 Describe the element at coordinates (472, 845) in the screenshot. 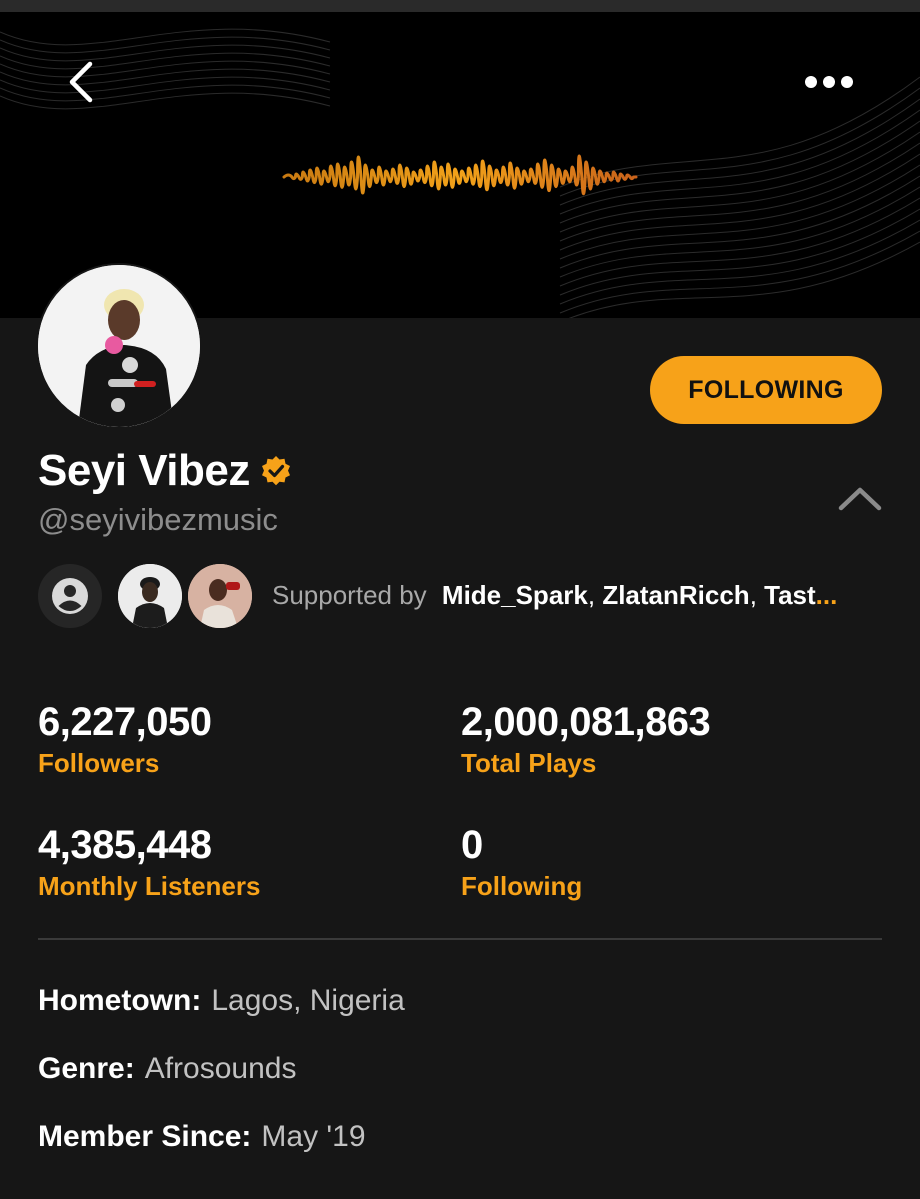

I see `stat-value: 0` at that location.